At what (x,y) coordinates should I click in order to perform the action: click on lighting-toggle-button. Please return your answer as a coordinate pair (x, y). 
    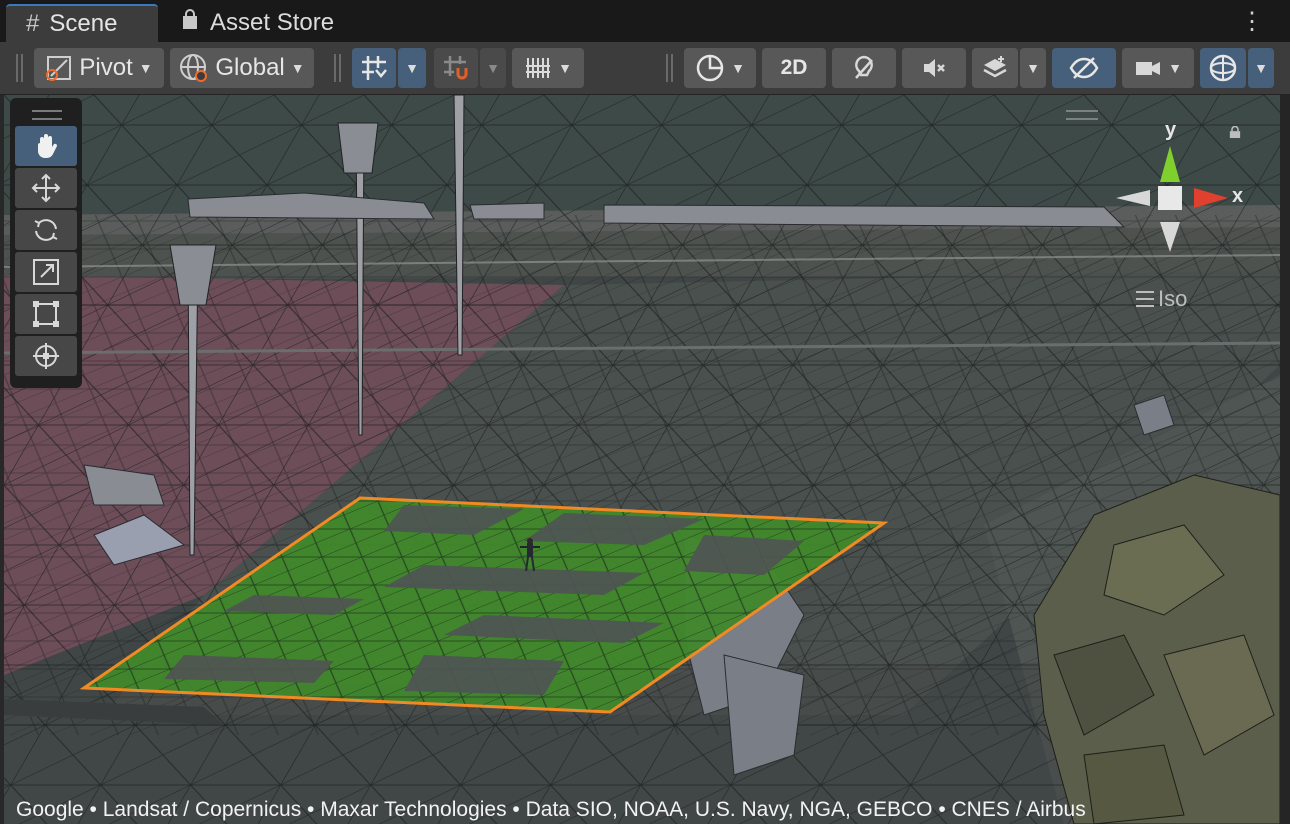
    Looking at the image, I should click on (864, 68).